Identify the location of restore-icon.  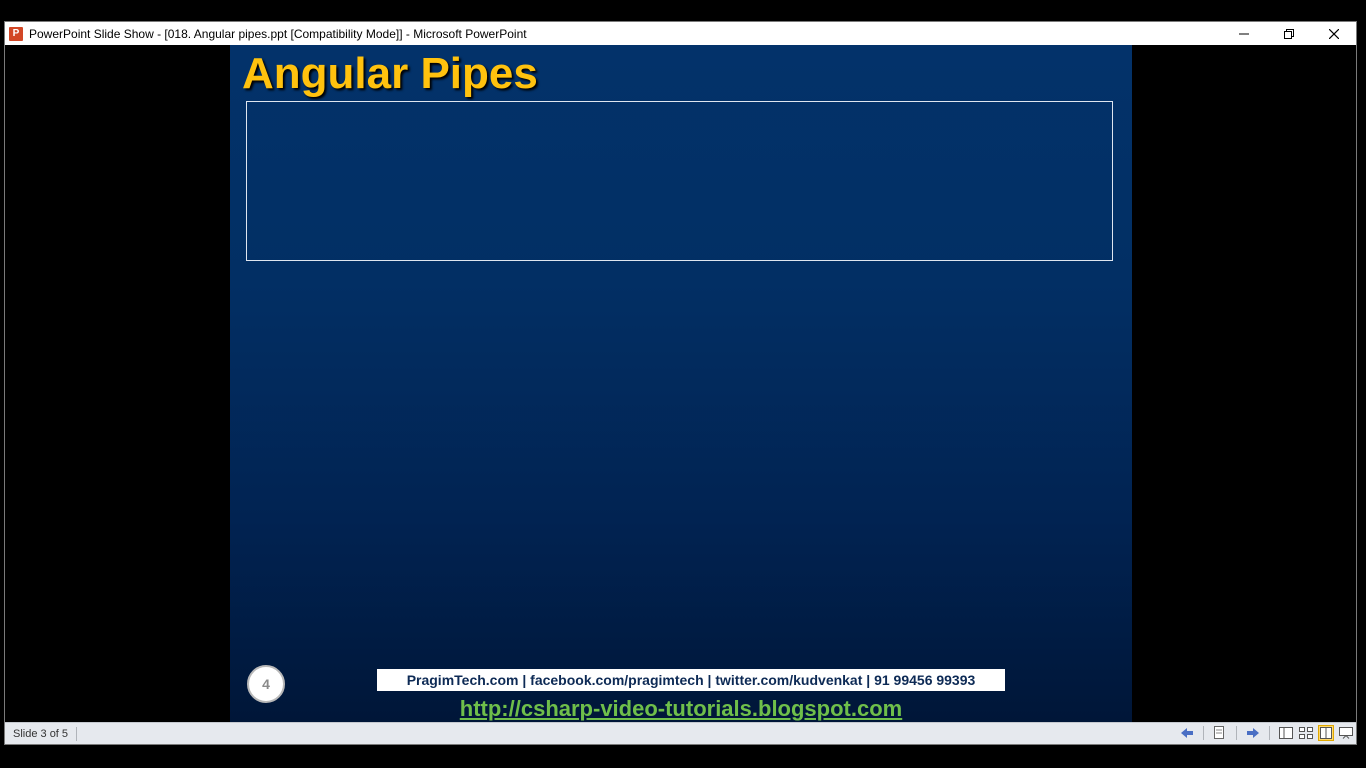
(1288, 33).